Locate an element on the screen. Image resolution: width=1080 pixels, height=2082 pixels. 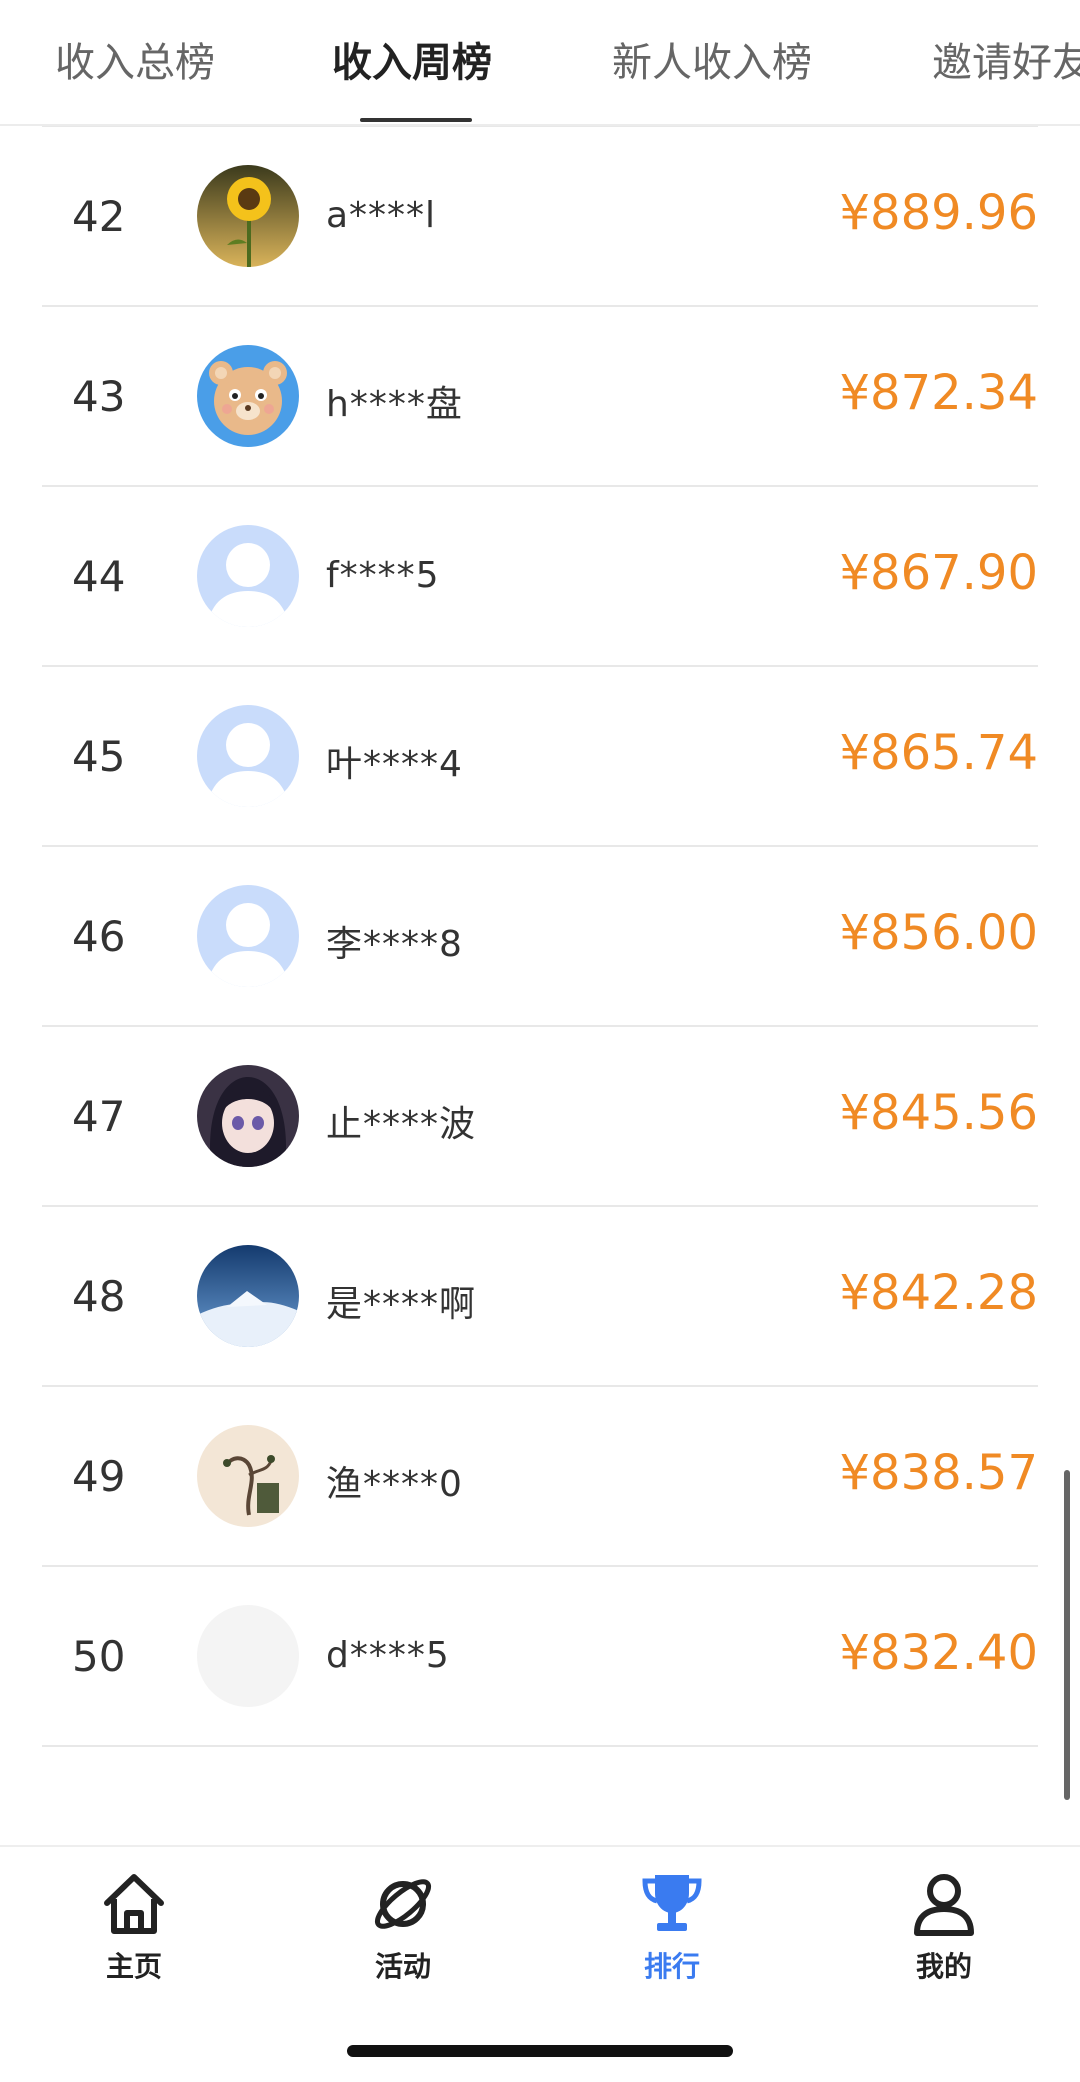
income-amount: ¥856.00 is located at coordinates (939, 933).